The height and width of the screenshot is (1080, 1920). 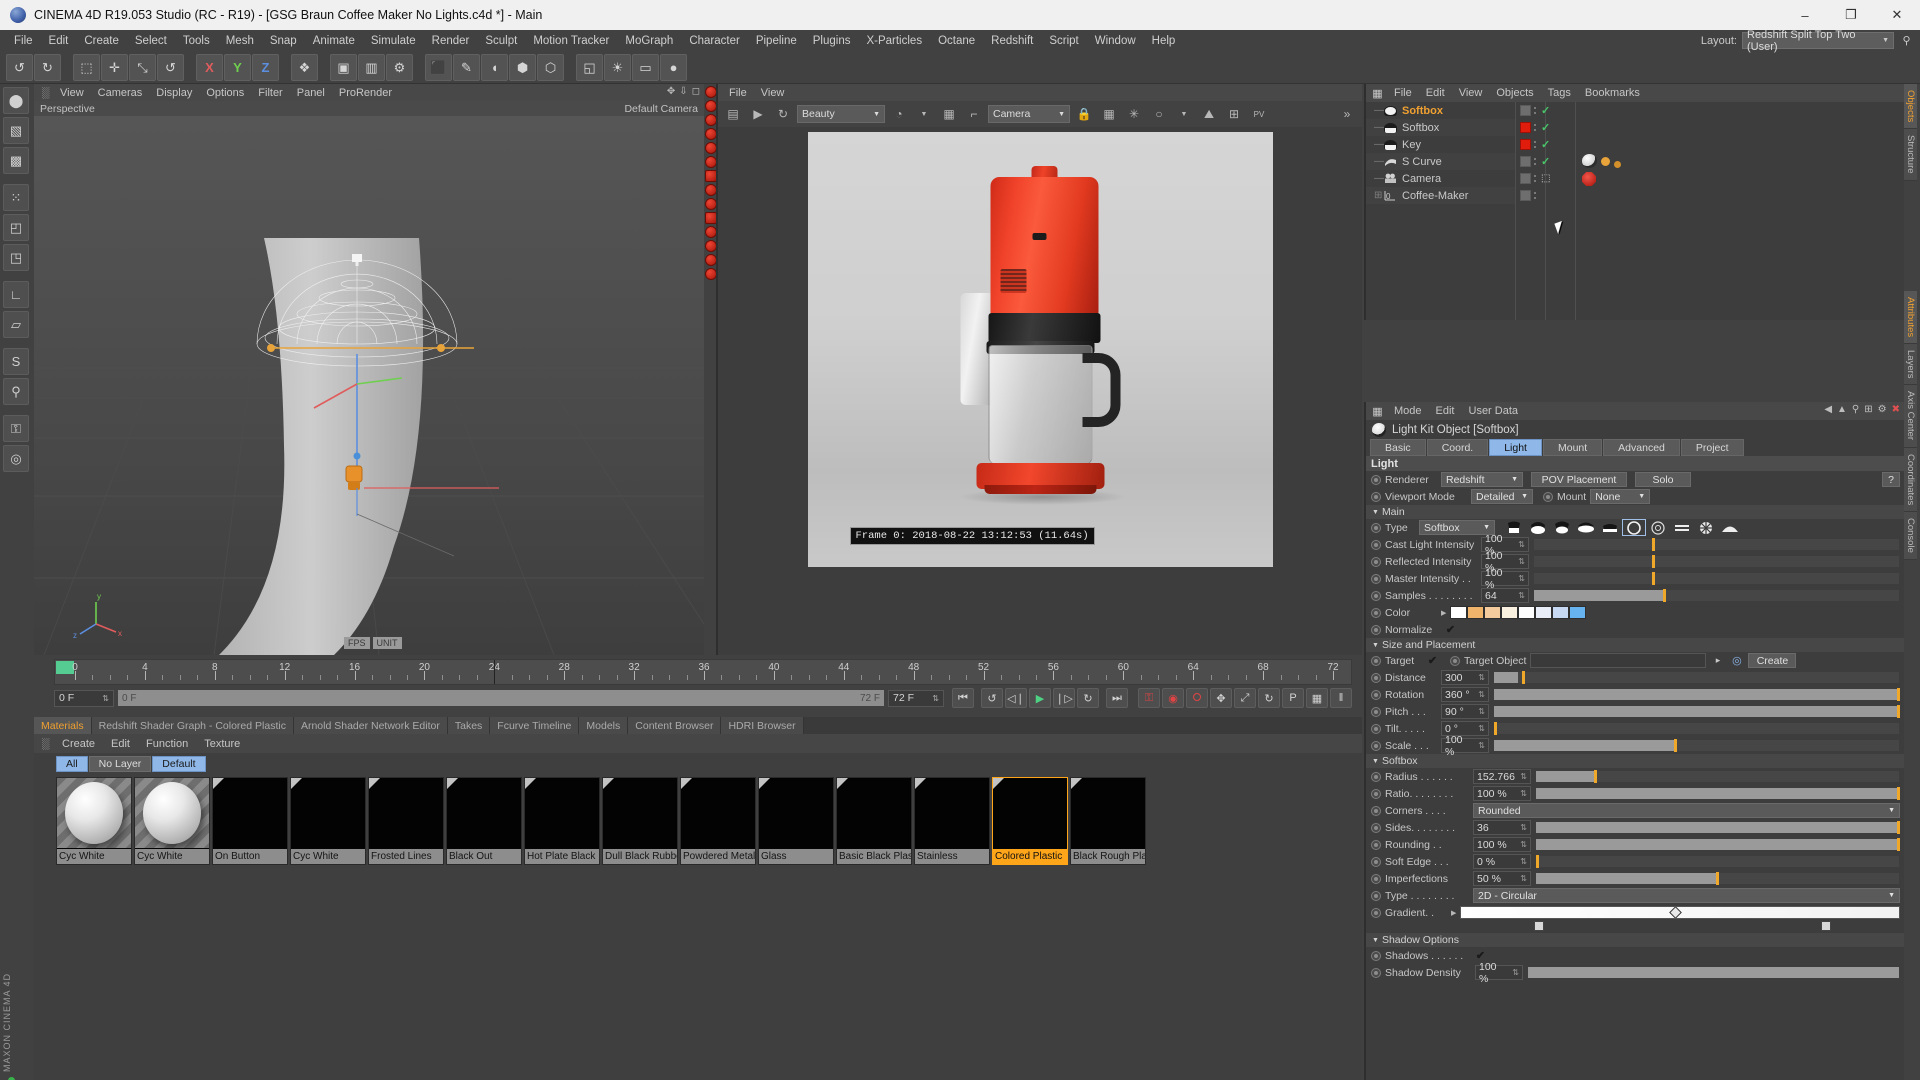 What do you see at coordinates (1635, 940) in the screenshot?
I see `shadow-options-group-header: ▼ Shadow Options` at bounding box center [1635, 940].